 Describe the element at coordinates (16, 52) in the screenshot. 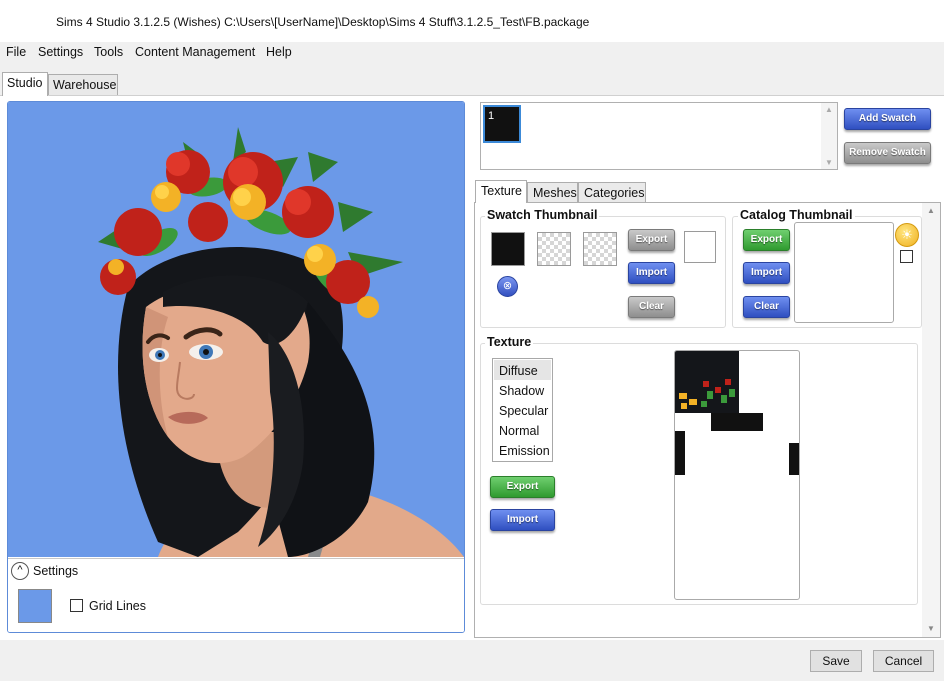

I see `menu-file: File` at that location.